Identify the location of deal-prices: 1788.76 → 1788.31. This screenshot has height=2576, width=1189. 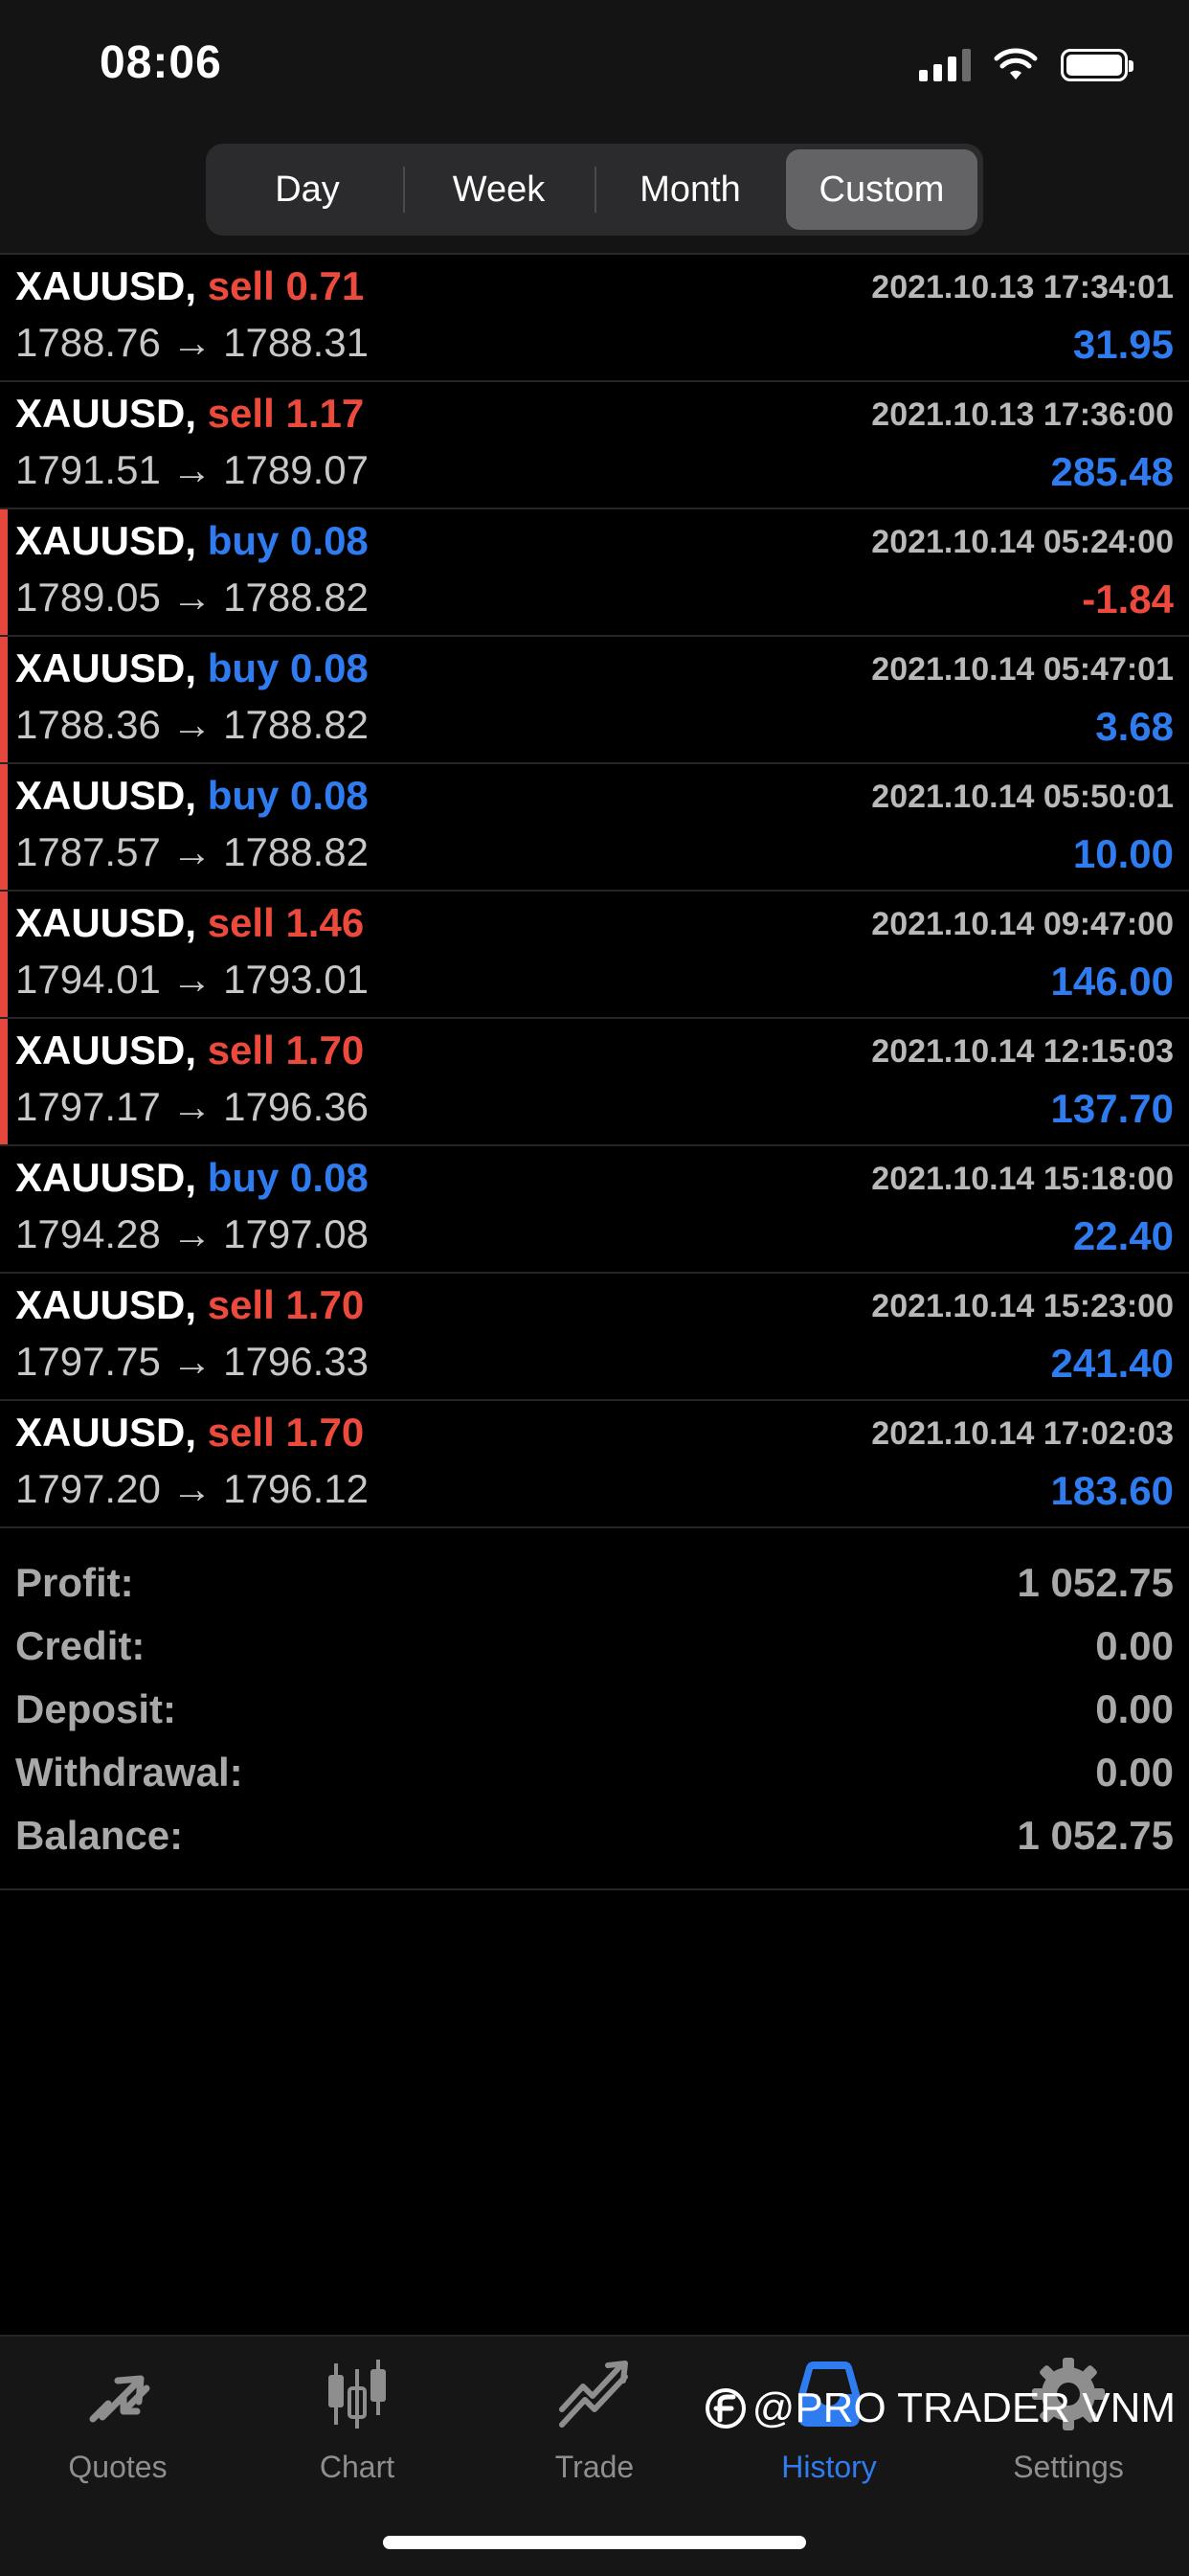
(192, 343).